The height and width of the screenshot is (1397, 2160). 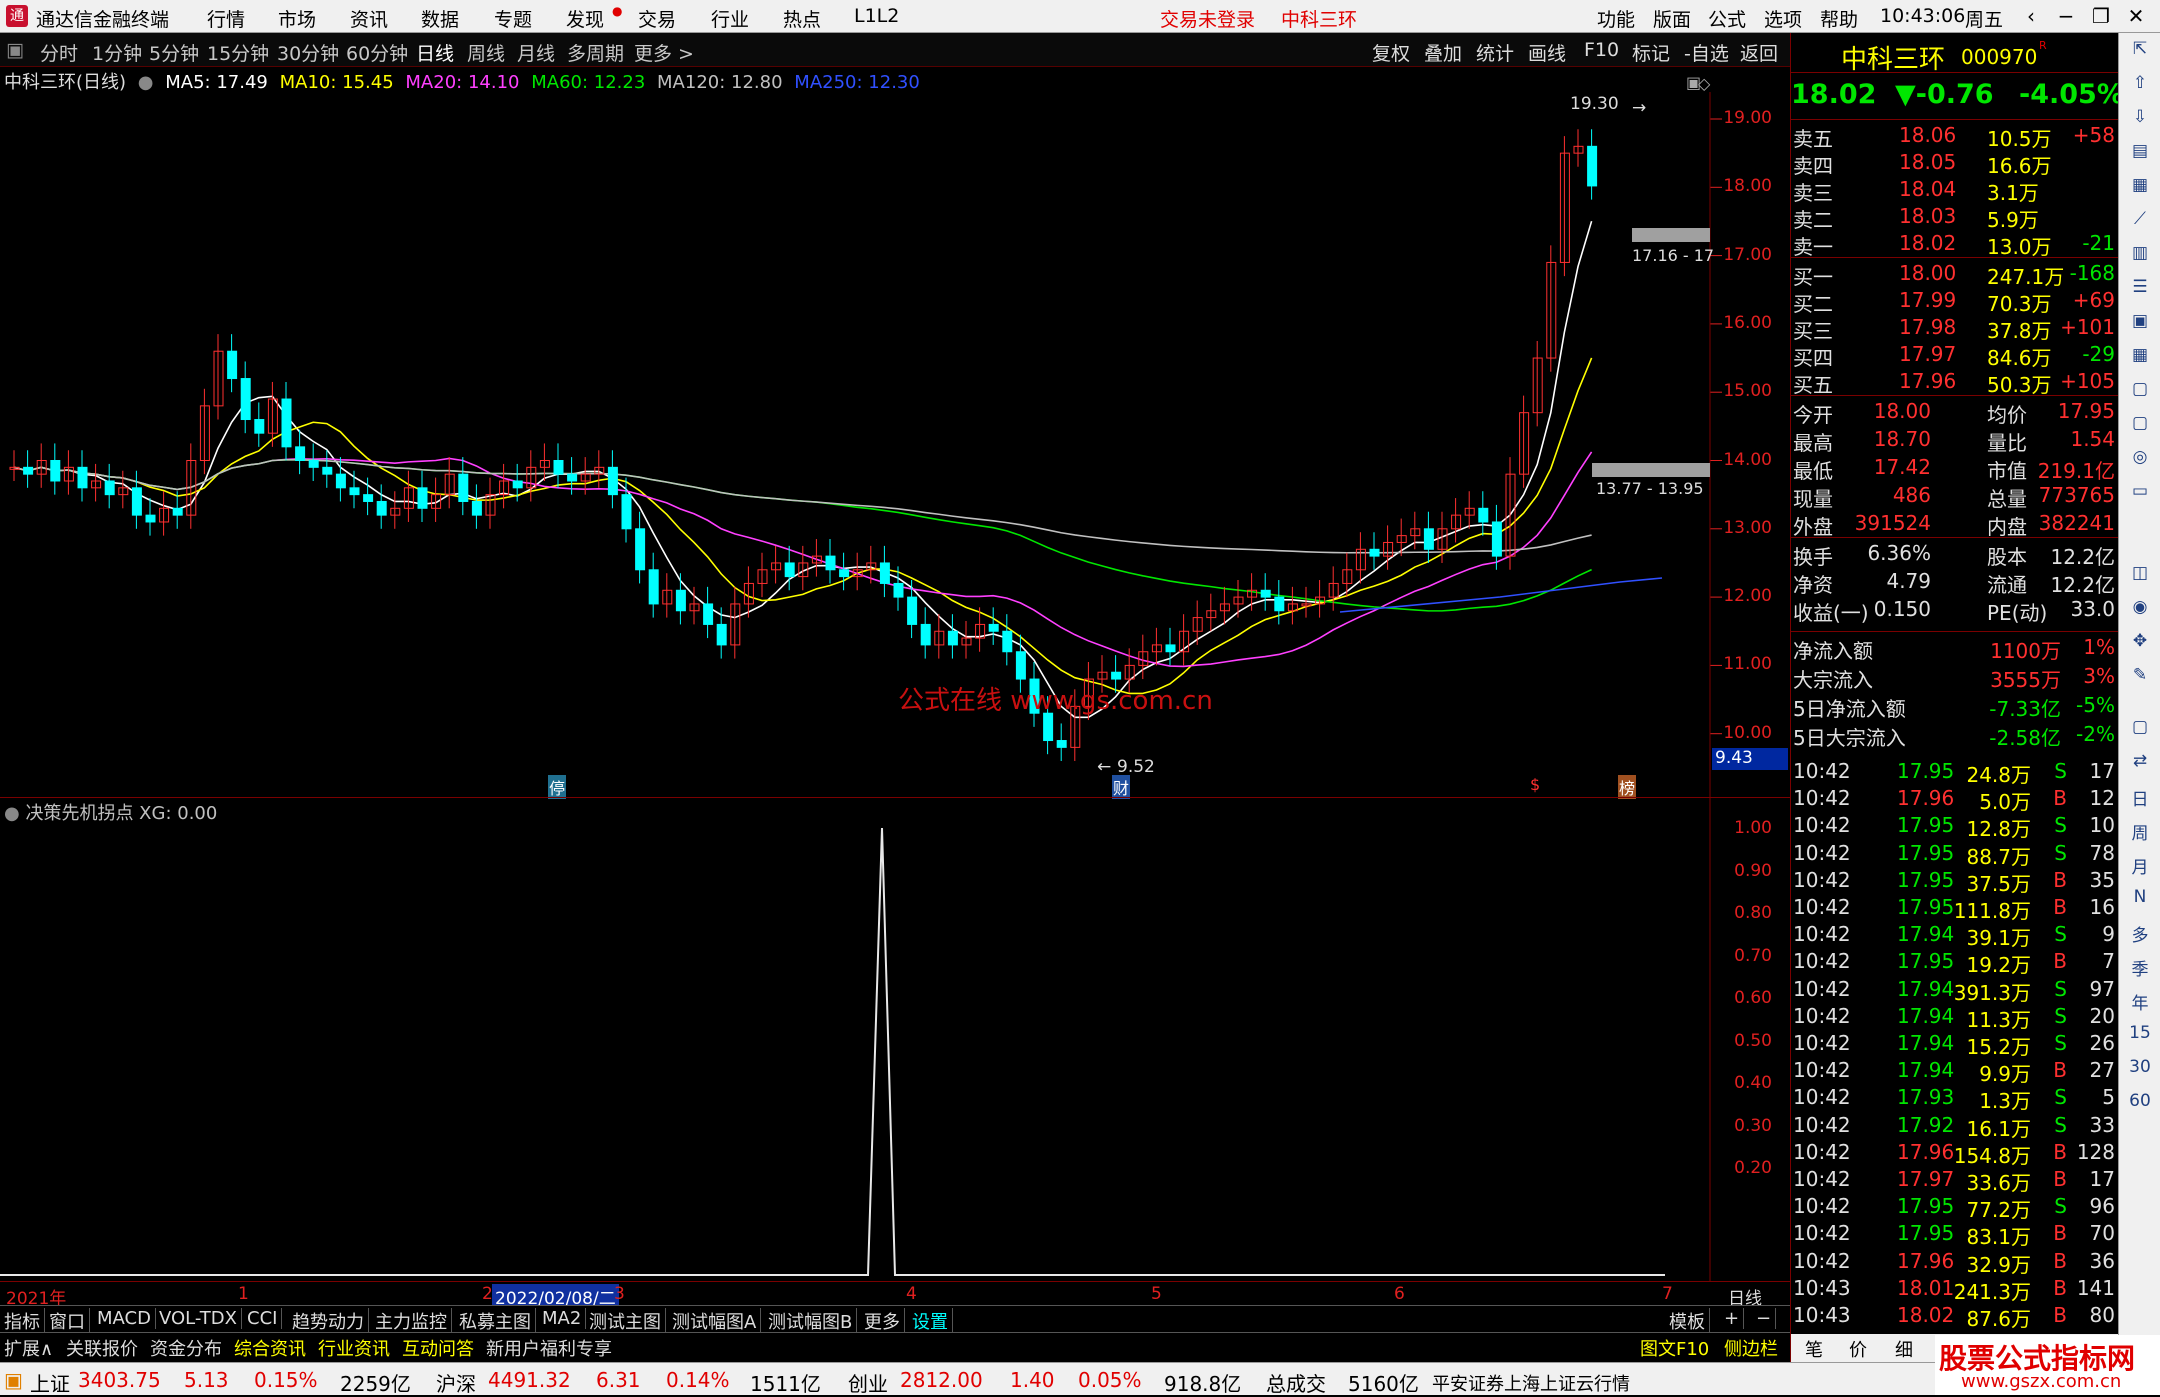 What do you see at coordinates (1955, 772) in the screenshot?
I see `tick-row: 10:42 17.95 24.8万 S 17` at bounding box center [1955, 772].